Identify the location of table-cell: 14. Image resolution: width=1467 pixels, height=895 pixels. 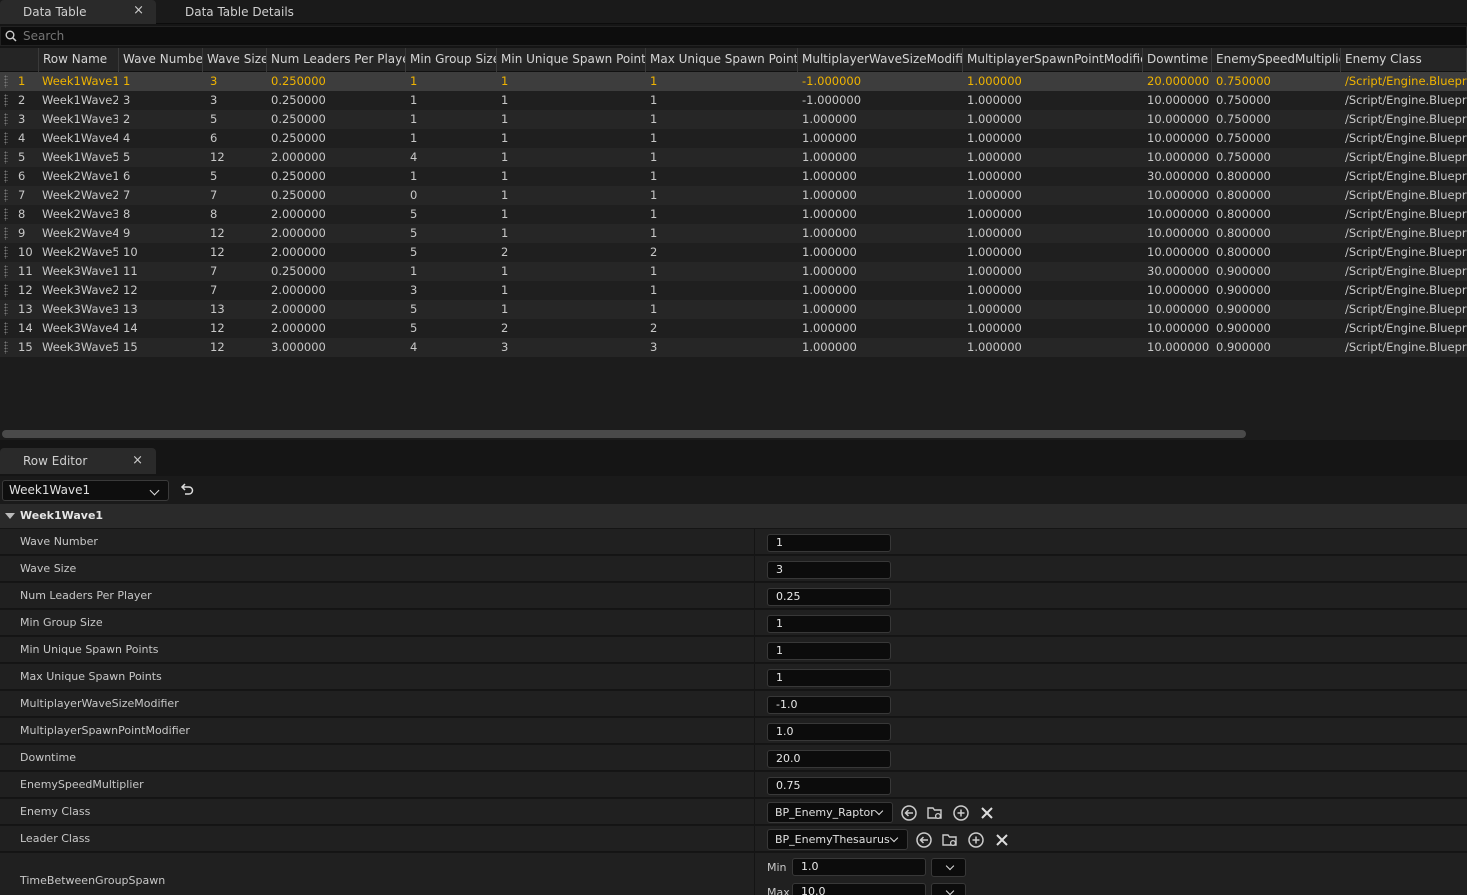
(130, 328).